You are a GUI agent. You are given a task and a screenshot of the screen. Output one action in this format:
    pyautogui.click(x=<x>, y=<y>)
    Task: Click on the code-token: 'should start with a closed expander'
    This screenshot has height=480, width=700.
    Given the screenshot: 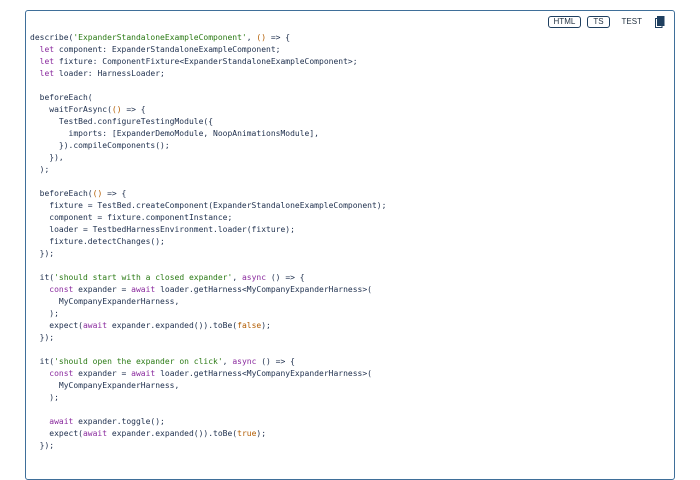 What is the action you would take?
    pyautogui.click(x=143, y=277)
    